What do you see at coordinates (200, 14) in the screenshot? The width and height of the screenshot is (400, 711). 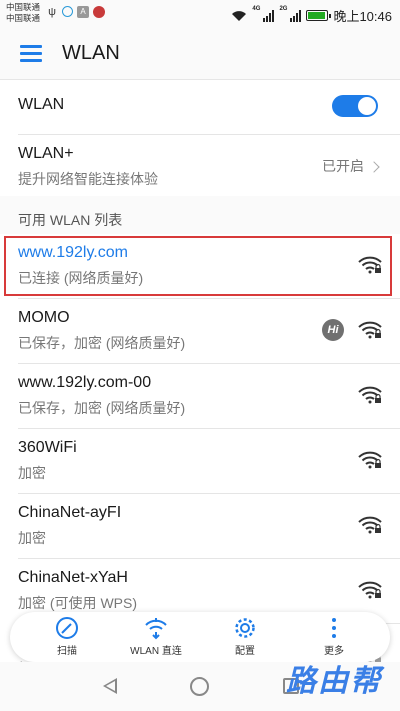 I see `status-bar: 中国联通 中国联通 ψ A 4G 2G 晚上10:46` at bounding box center [200, 14].